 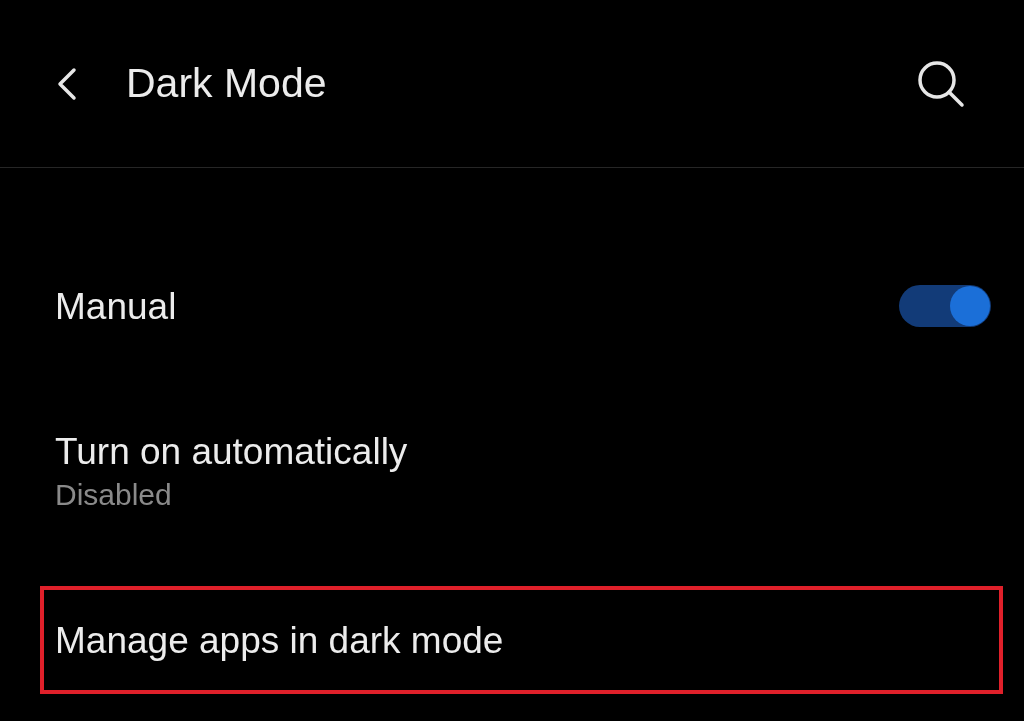 I want to click on row-subtitle: Disabled, so click(x=114, y=494).